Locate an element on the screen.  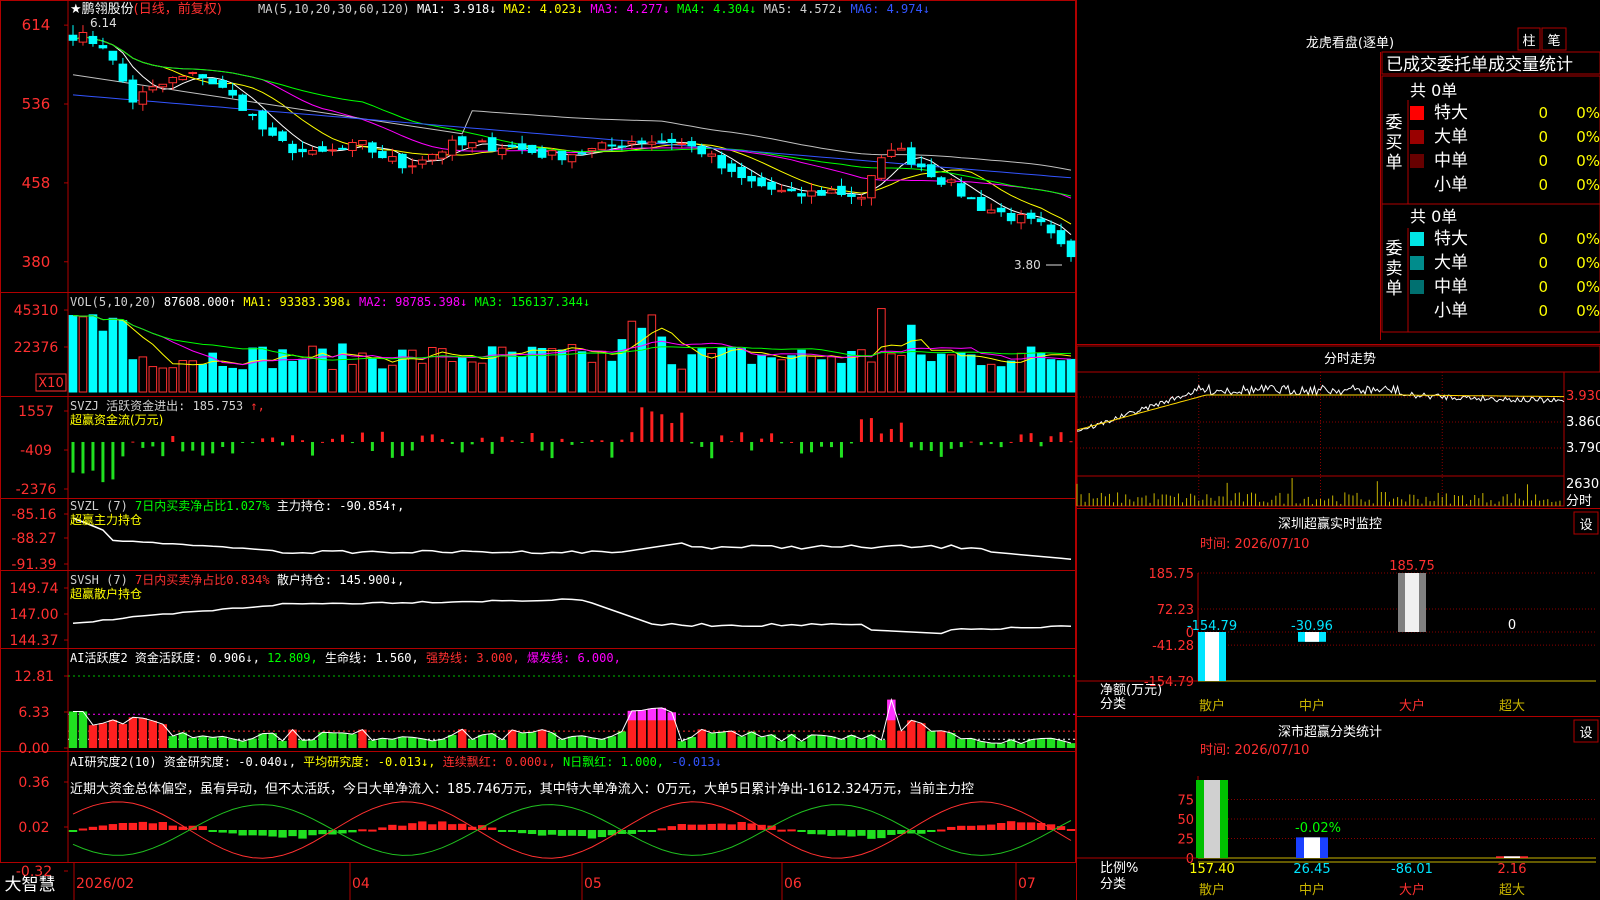
y-tick-label: -91.39 is located at coordinates (33, 565).